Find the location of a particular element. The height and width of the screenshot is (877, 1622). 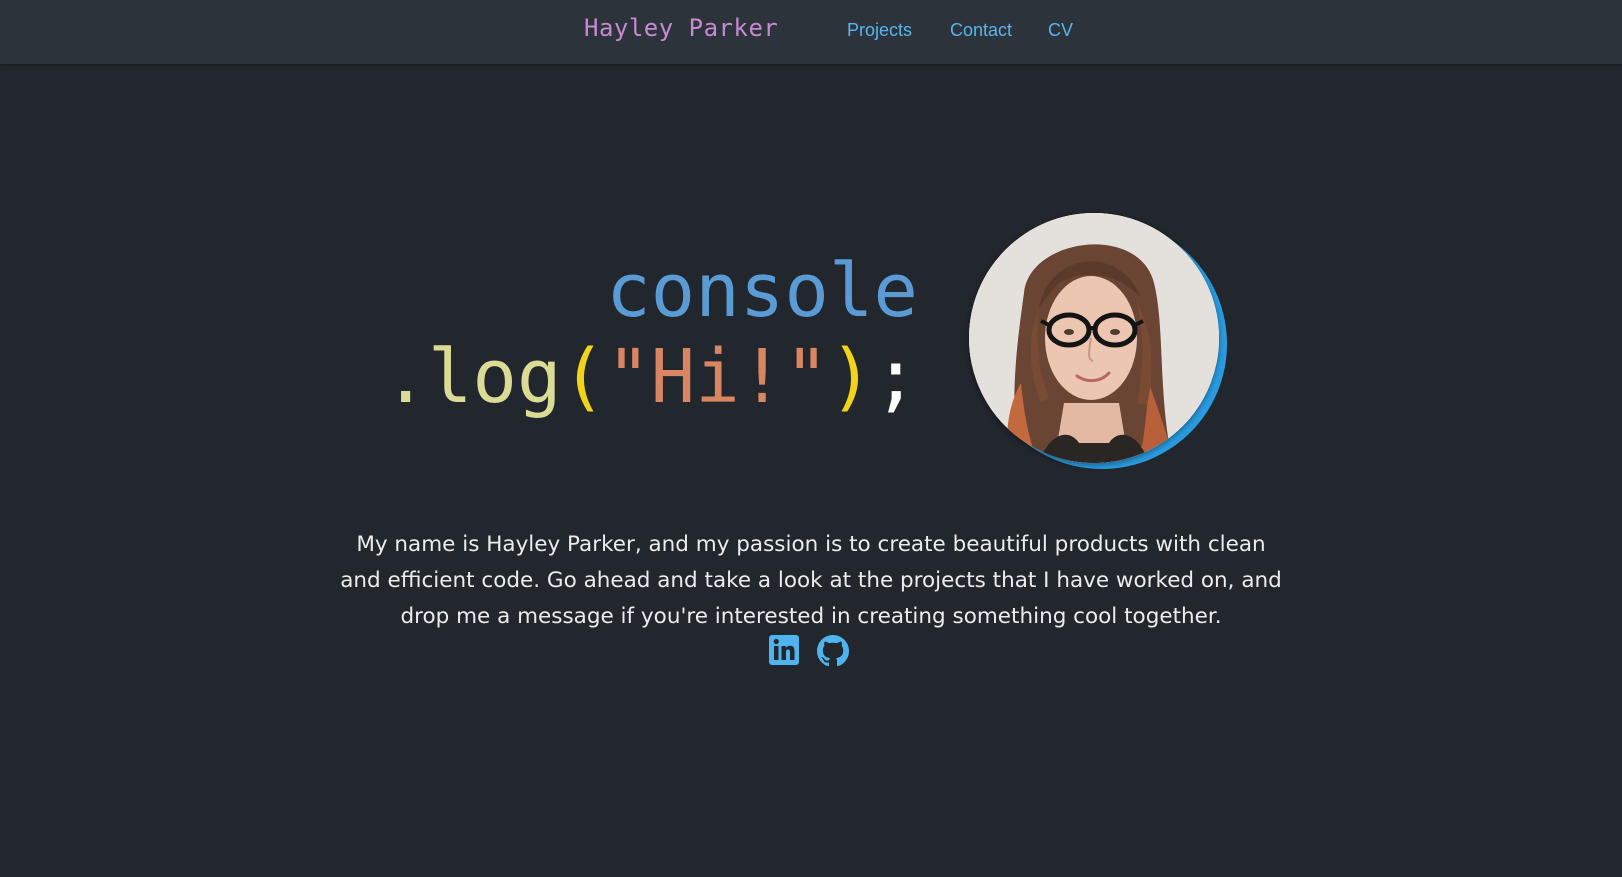

github-icon is located at coordinates (833, 651).